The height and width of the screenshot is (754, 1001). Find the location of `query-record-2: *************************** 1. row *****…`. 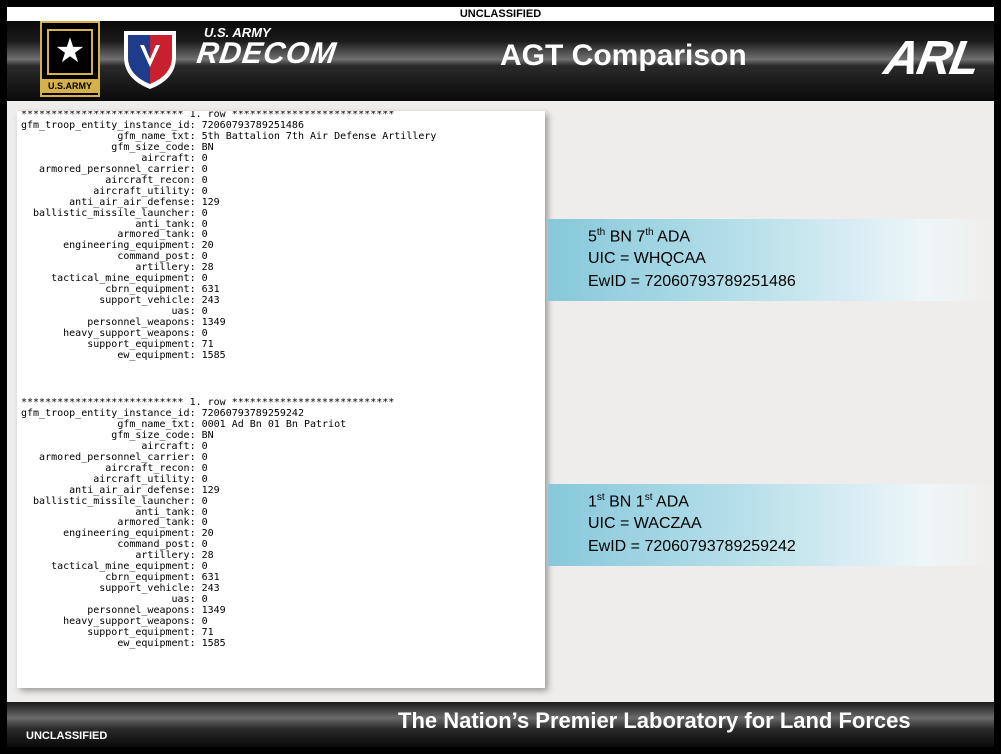

query-record-2: *************************** 1. row *****… is located at coordinates (207, 523).